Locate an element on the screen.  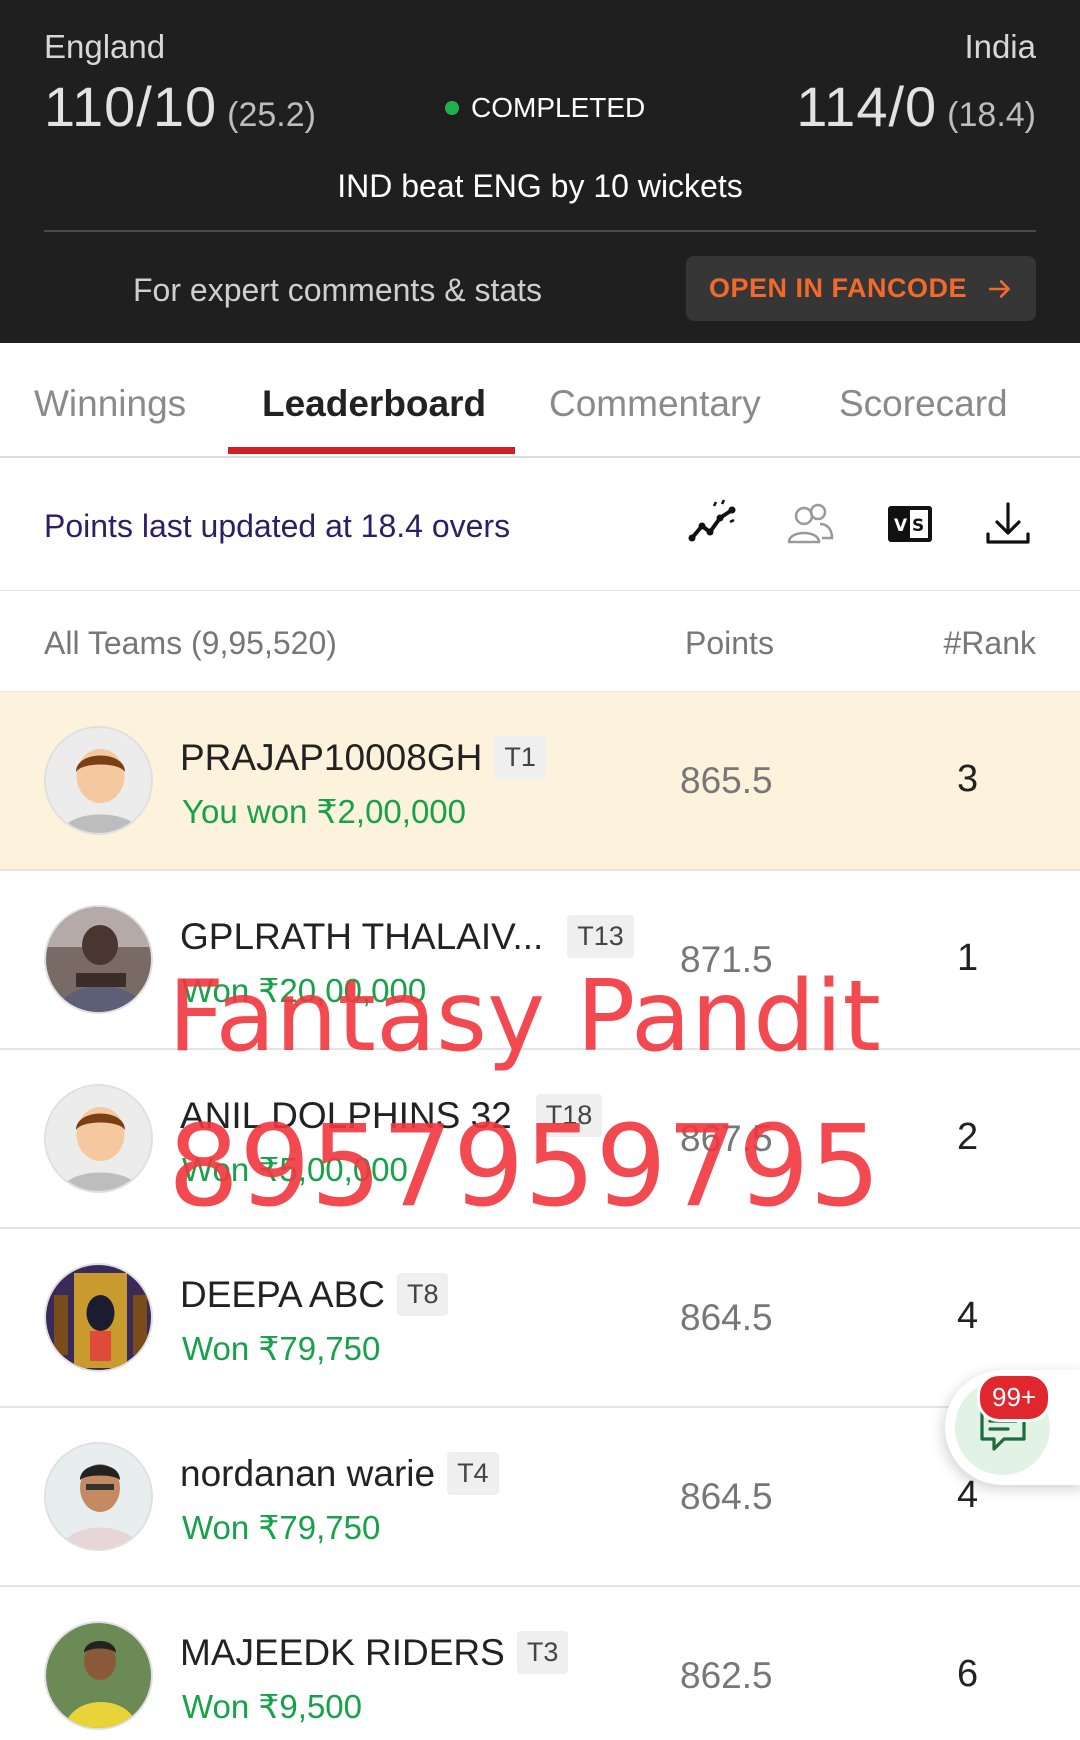
tab-winnings: Winnings is located at coordinates (110, 404).